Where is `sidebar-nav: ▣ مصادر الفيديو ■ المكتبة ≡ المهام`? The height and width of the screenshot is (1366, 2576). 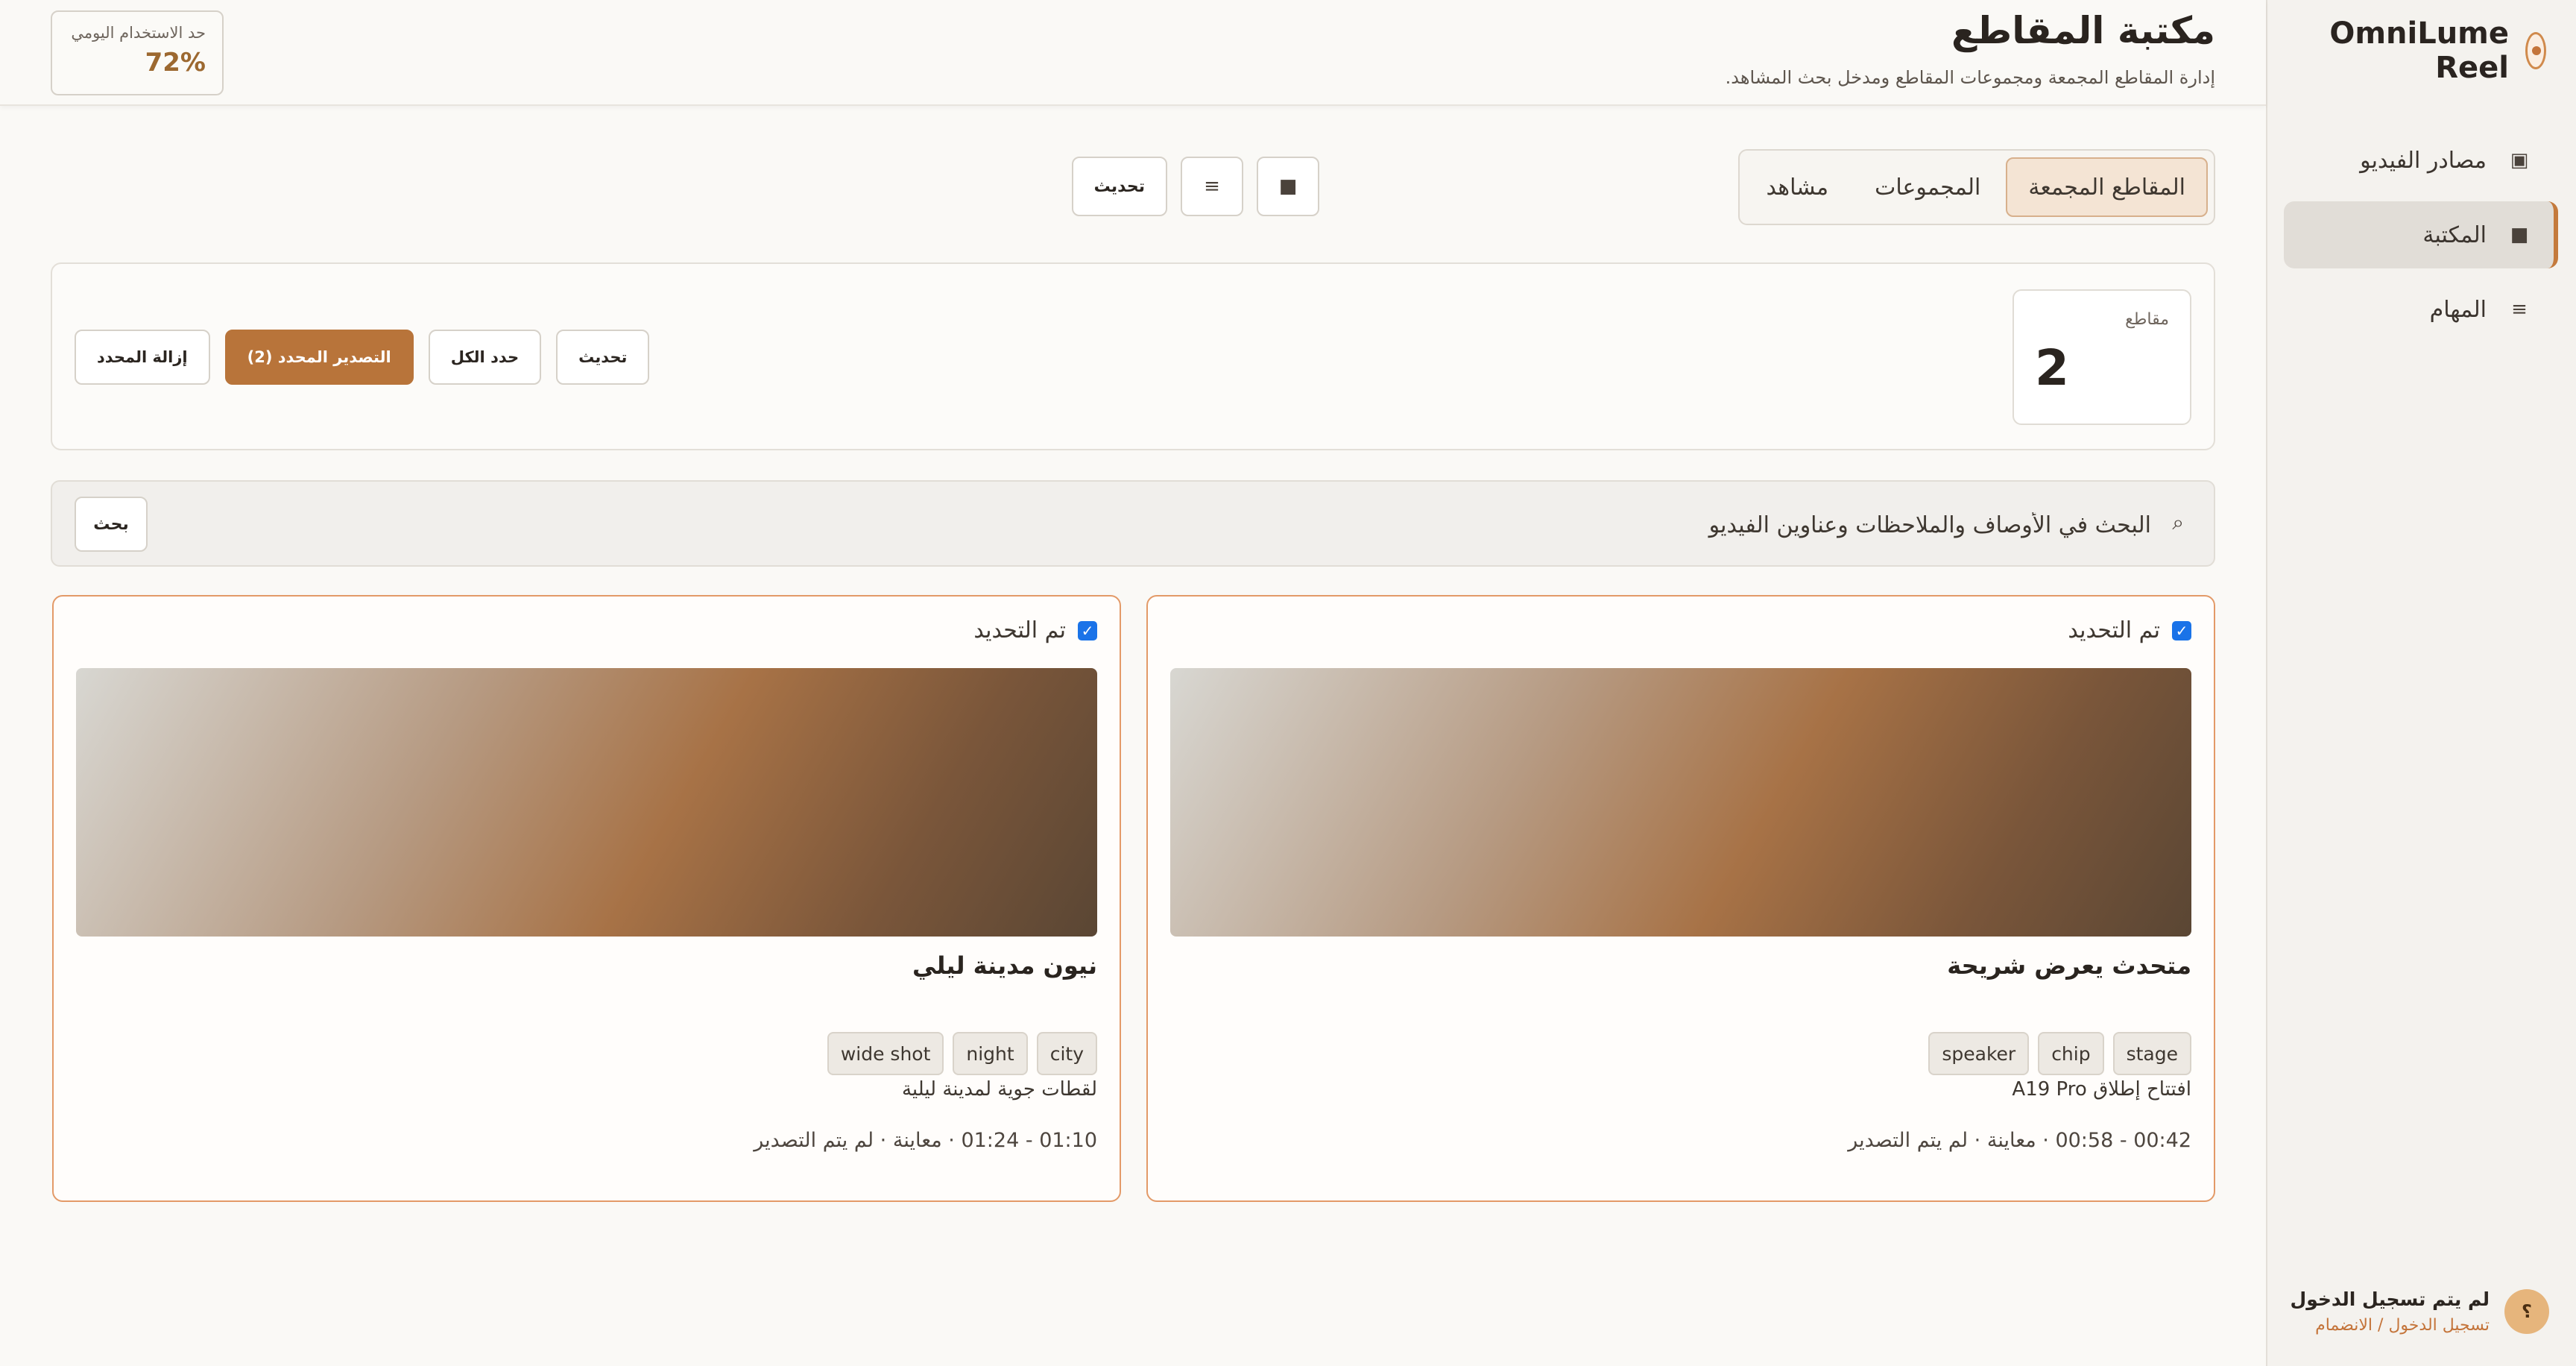 sidebar-nav: ▣ مصادر الفيديو ■ المكتبة ≡ المهام is located at coordinates (2421, 238).